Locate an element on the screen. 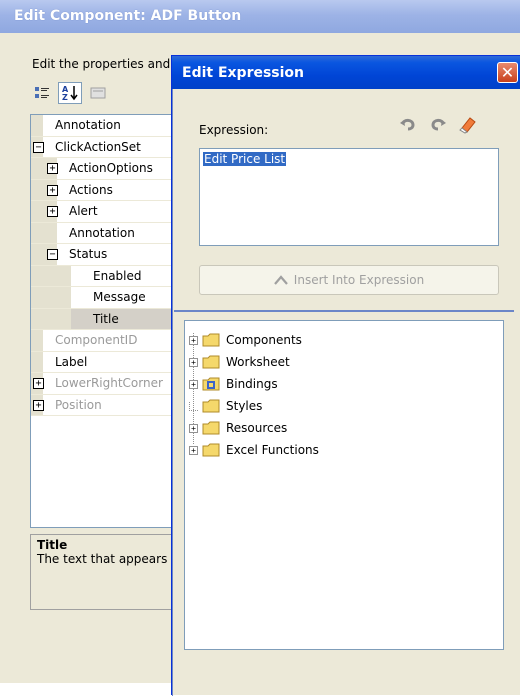 This screenshot has height=696, width=520. property-label: Label is located at coordinates (71, 361).